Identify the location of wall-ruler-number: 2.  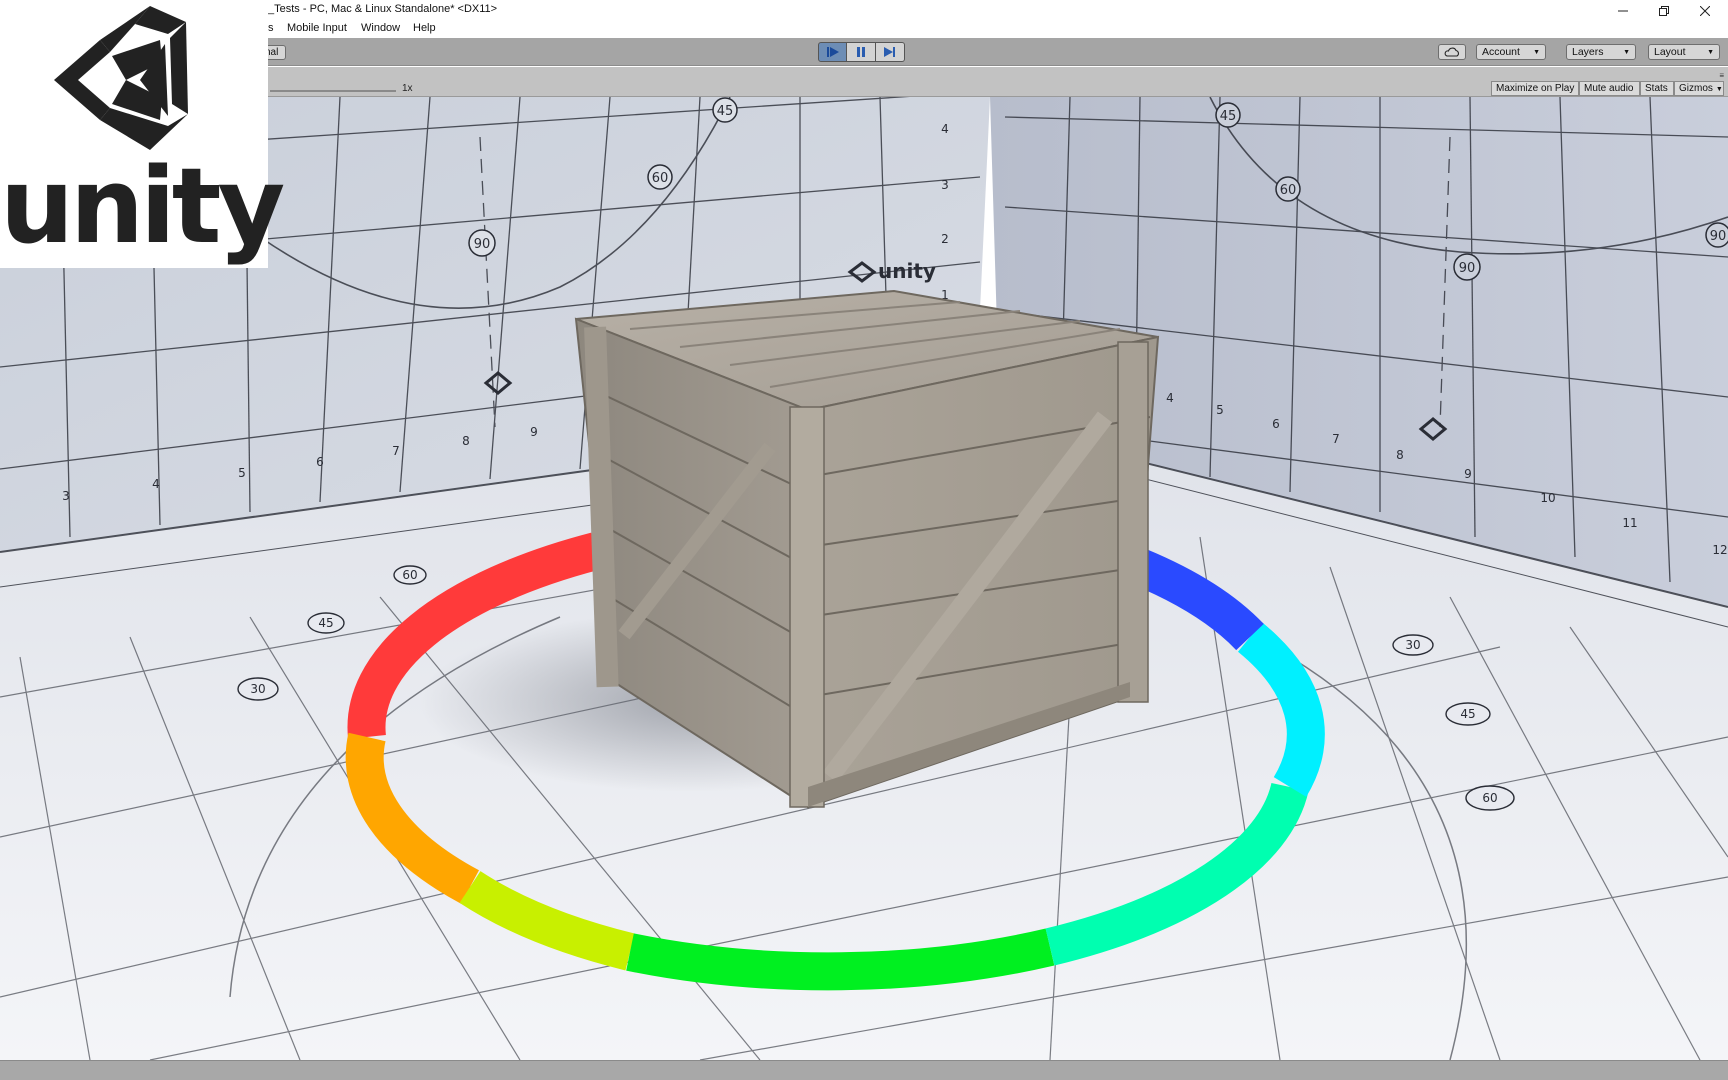
(945, 239).